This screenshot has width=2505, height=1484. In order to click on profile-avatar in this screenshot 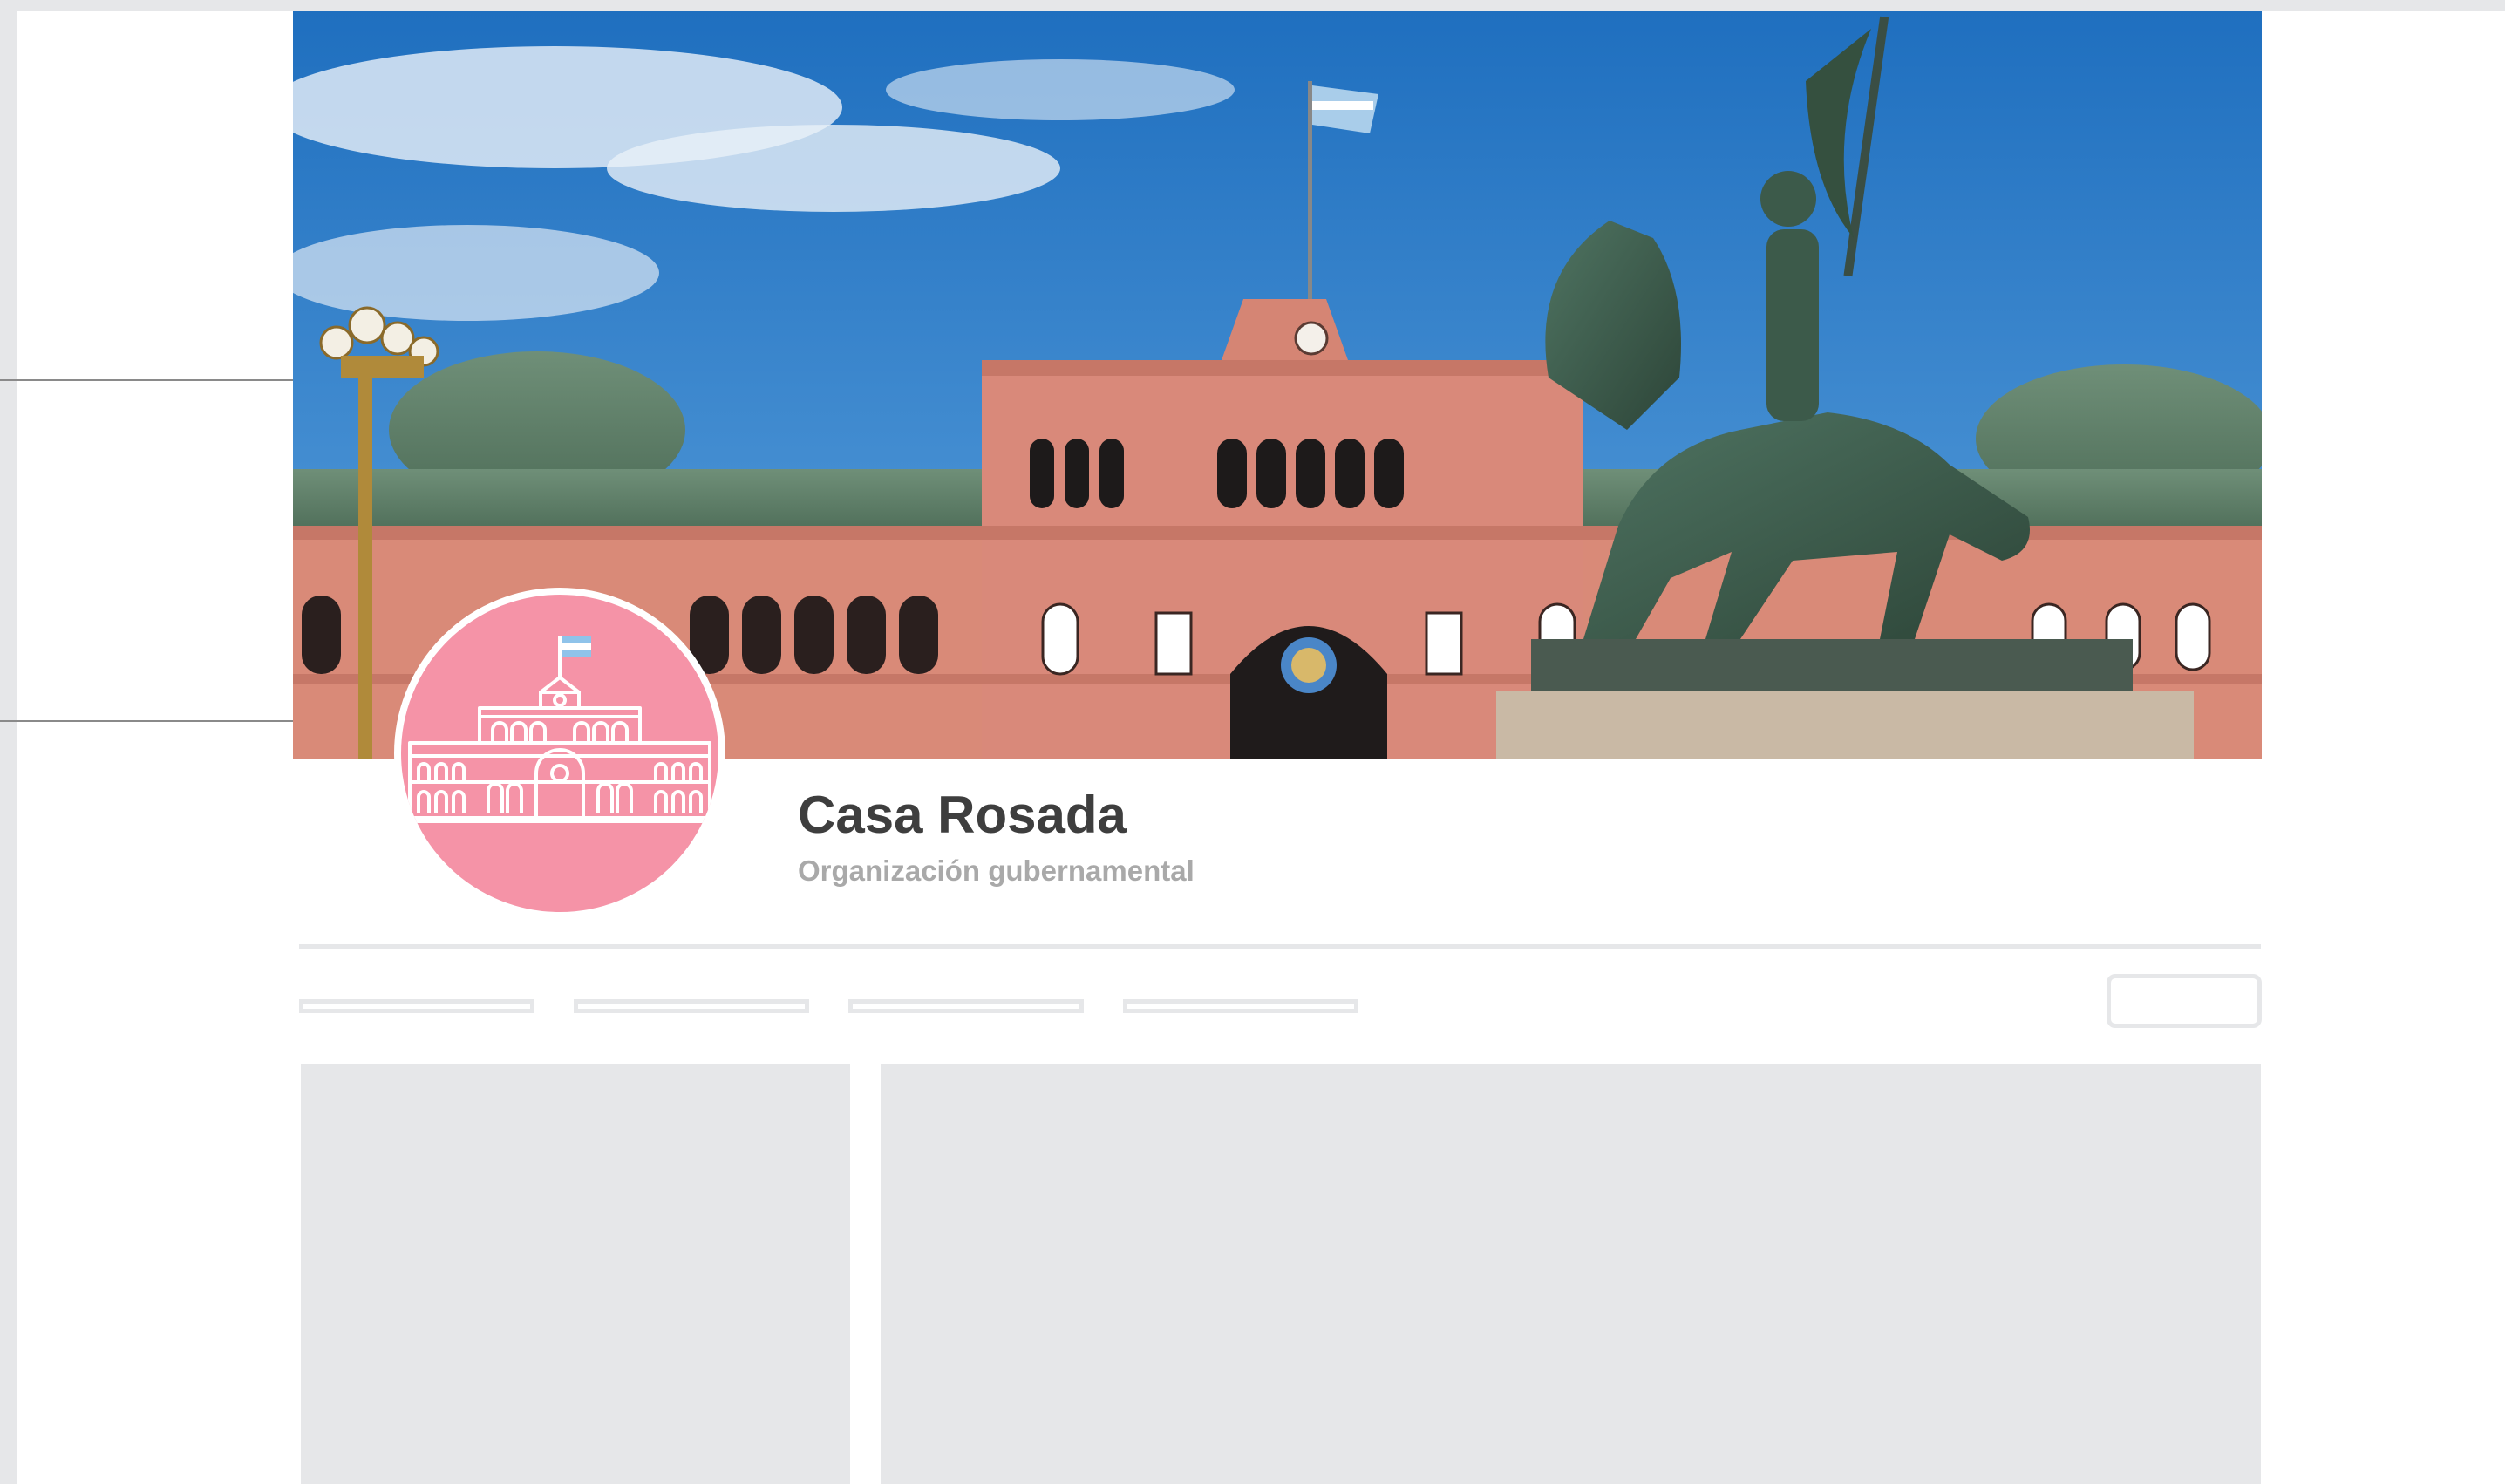, I will do `click(559, 753)`.